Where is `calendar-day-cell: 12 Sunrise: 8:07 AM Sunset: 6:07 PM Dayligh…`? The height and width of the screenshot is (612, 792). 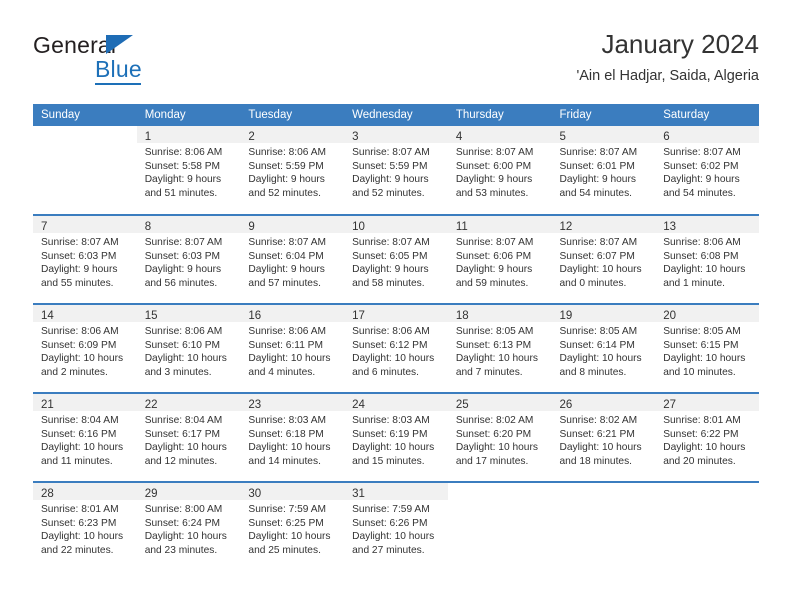 calendar-day-cell: 12 Sunrise: 8:07 AM Sunset: 6:07 PM Dayligh… is located at coordinates (603, 259).